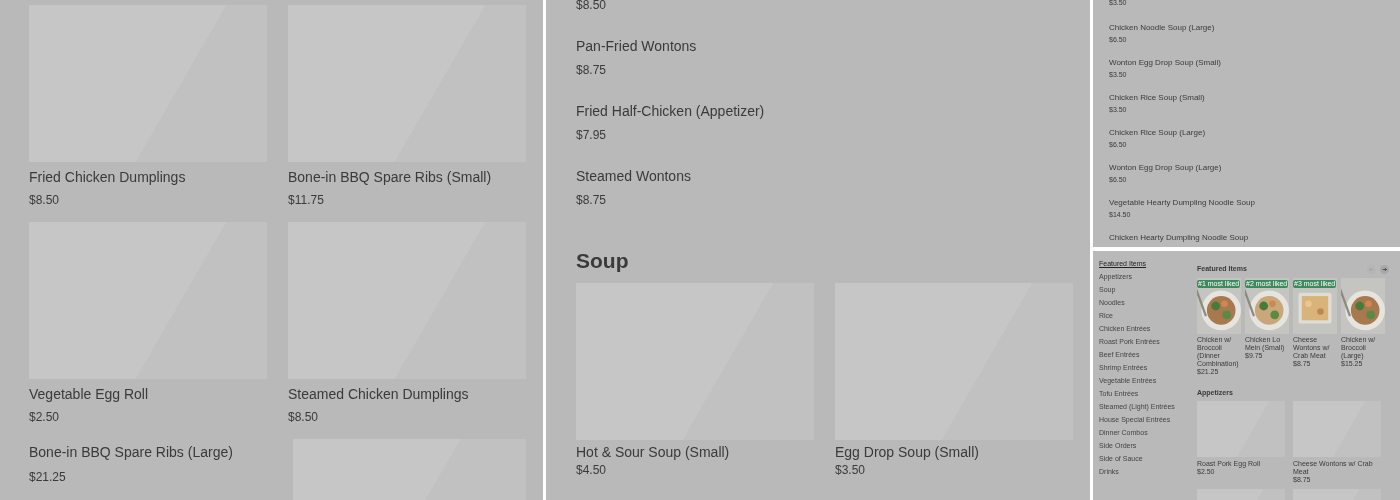 The width and height of the screenshot is (1400, 500). I want to click on item-name: Pan-Fried Wontons, so click(824, 46).